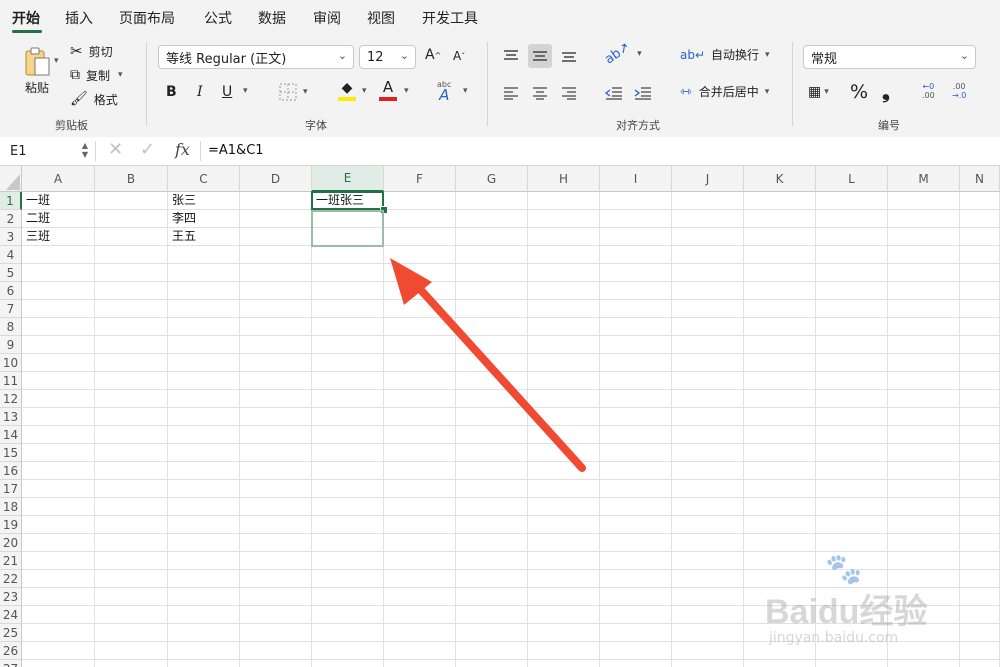 The width and height of the screenshot is (1000, 667). What do you see at coordinates (11, 309) in the screenshot?
I see `row-header-7: 7` at bounding box center [11, 309].